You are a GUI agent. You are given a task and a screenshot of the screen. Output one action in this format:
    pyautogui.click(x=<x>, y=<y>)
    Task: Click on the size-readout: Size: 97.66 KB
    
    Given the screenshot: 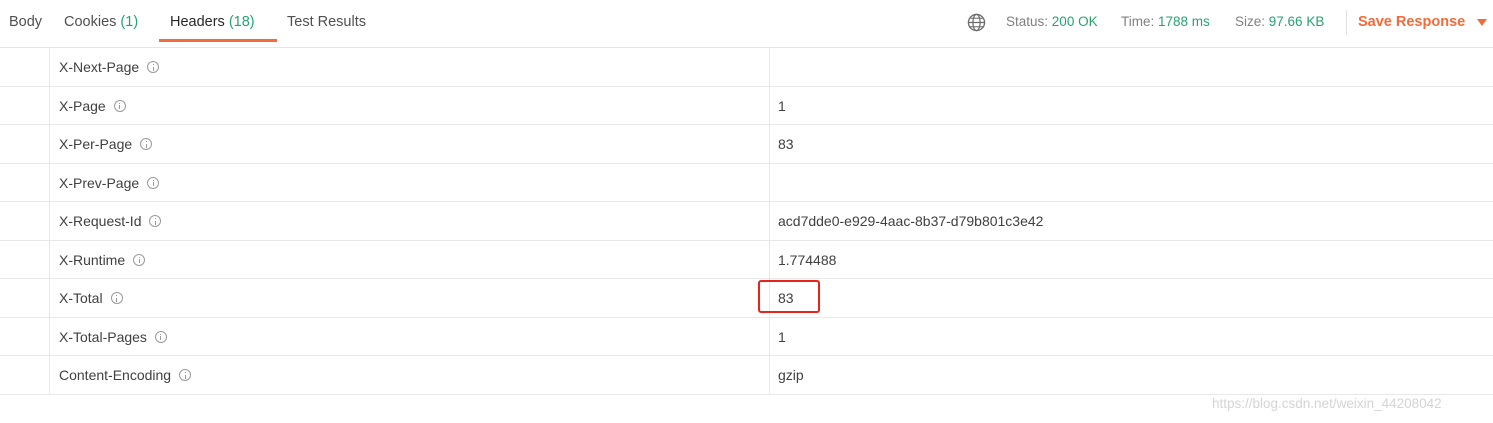 What is the action you would take?
    pyautogui.click(x=1279, y=22)
    